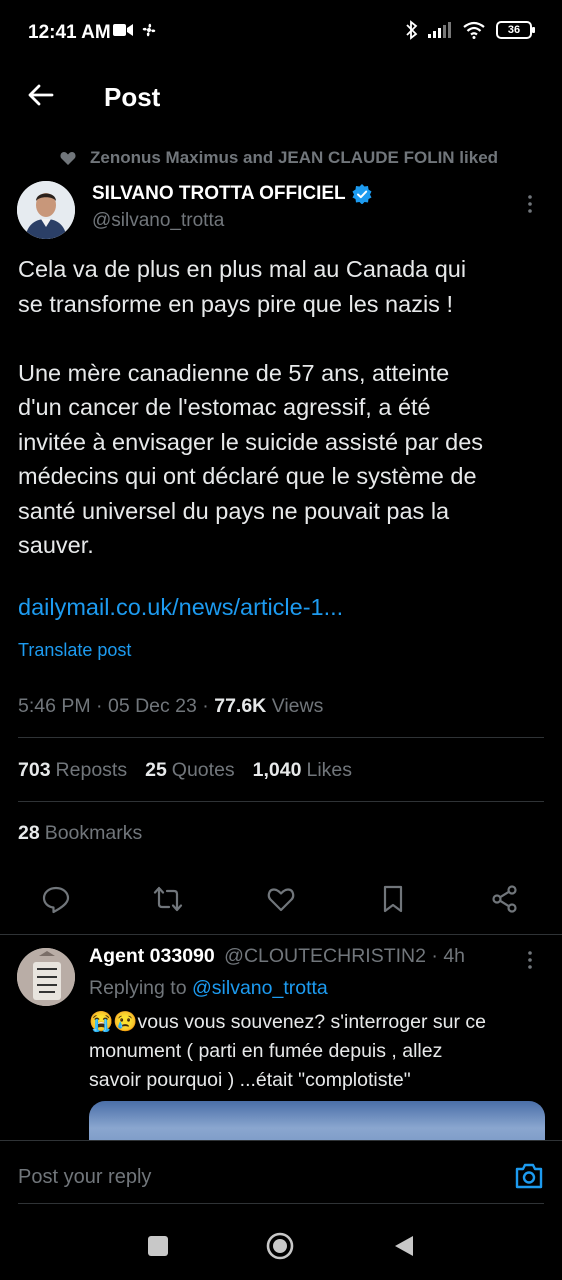 The height and width of the screenshot is (1280, 562). Describe the element at coordinates (297, 706) in the screenshot. I see `views-label: Views` at that location.